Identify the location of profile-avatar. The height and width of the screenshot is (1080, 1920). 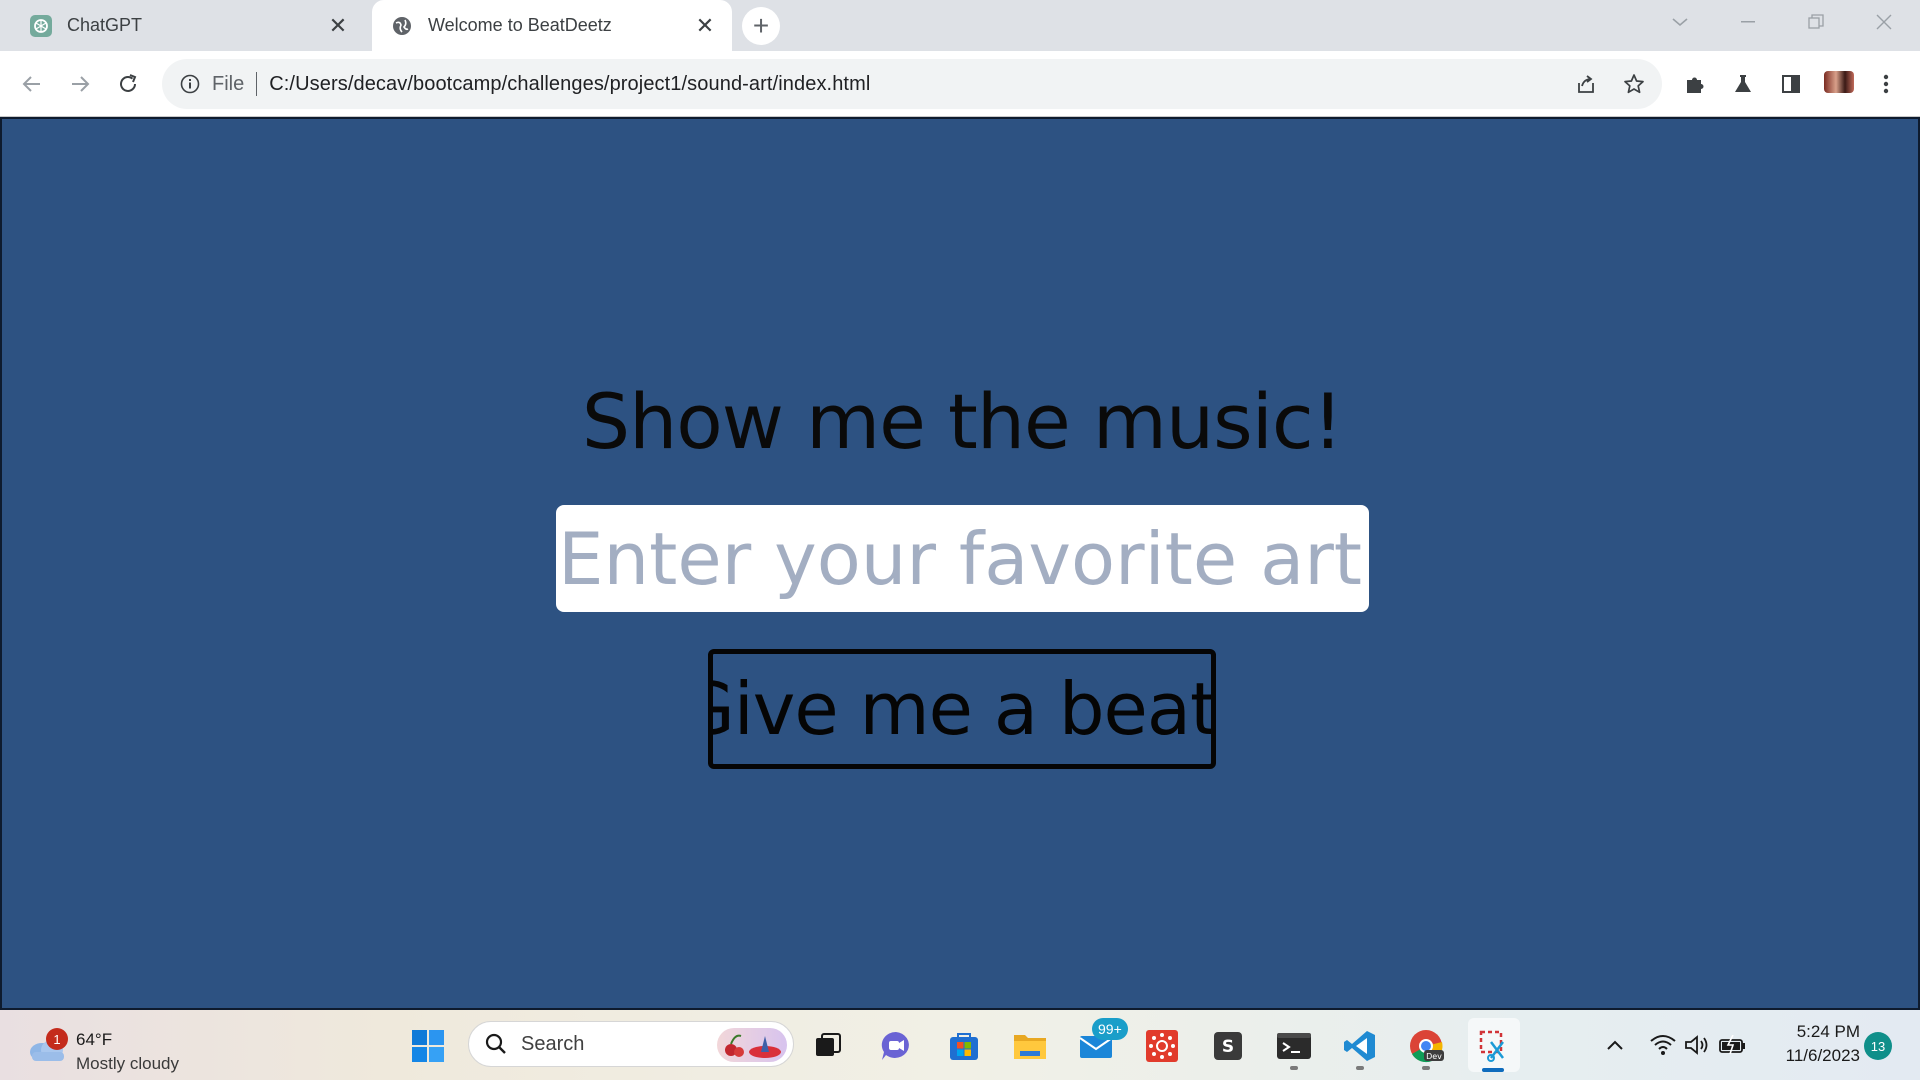
(1839, 82).